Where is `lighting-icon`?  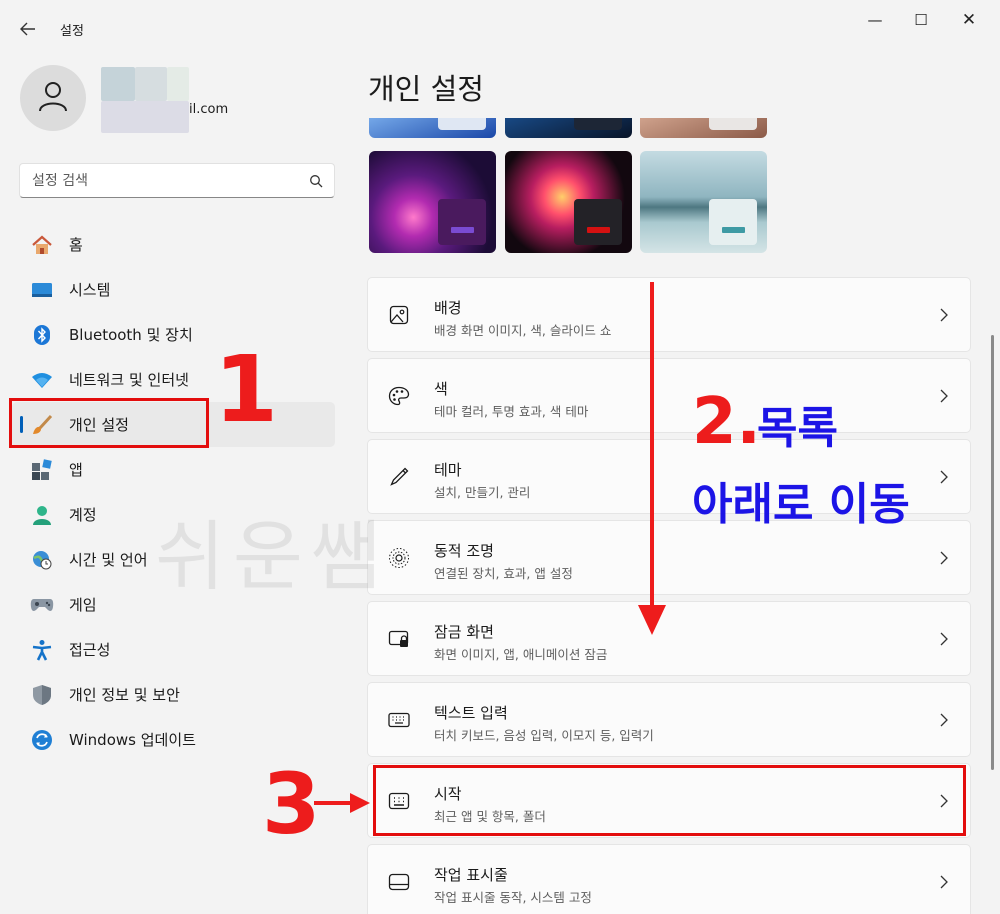
lighting-icon is located at coordinates (399, 558).